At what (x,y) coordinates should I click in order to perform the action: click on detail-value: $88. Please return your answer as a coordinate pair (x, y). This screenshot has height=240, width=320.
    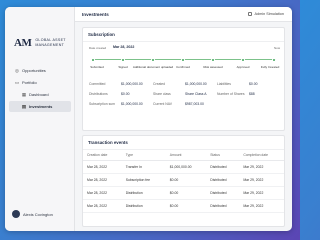
    Looking at the image, I should click on (252, 94).